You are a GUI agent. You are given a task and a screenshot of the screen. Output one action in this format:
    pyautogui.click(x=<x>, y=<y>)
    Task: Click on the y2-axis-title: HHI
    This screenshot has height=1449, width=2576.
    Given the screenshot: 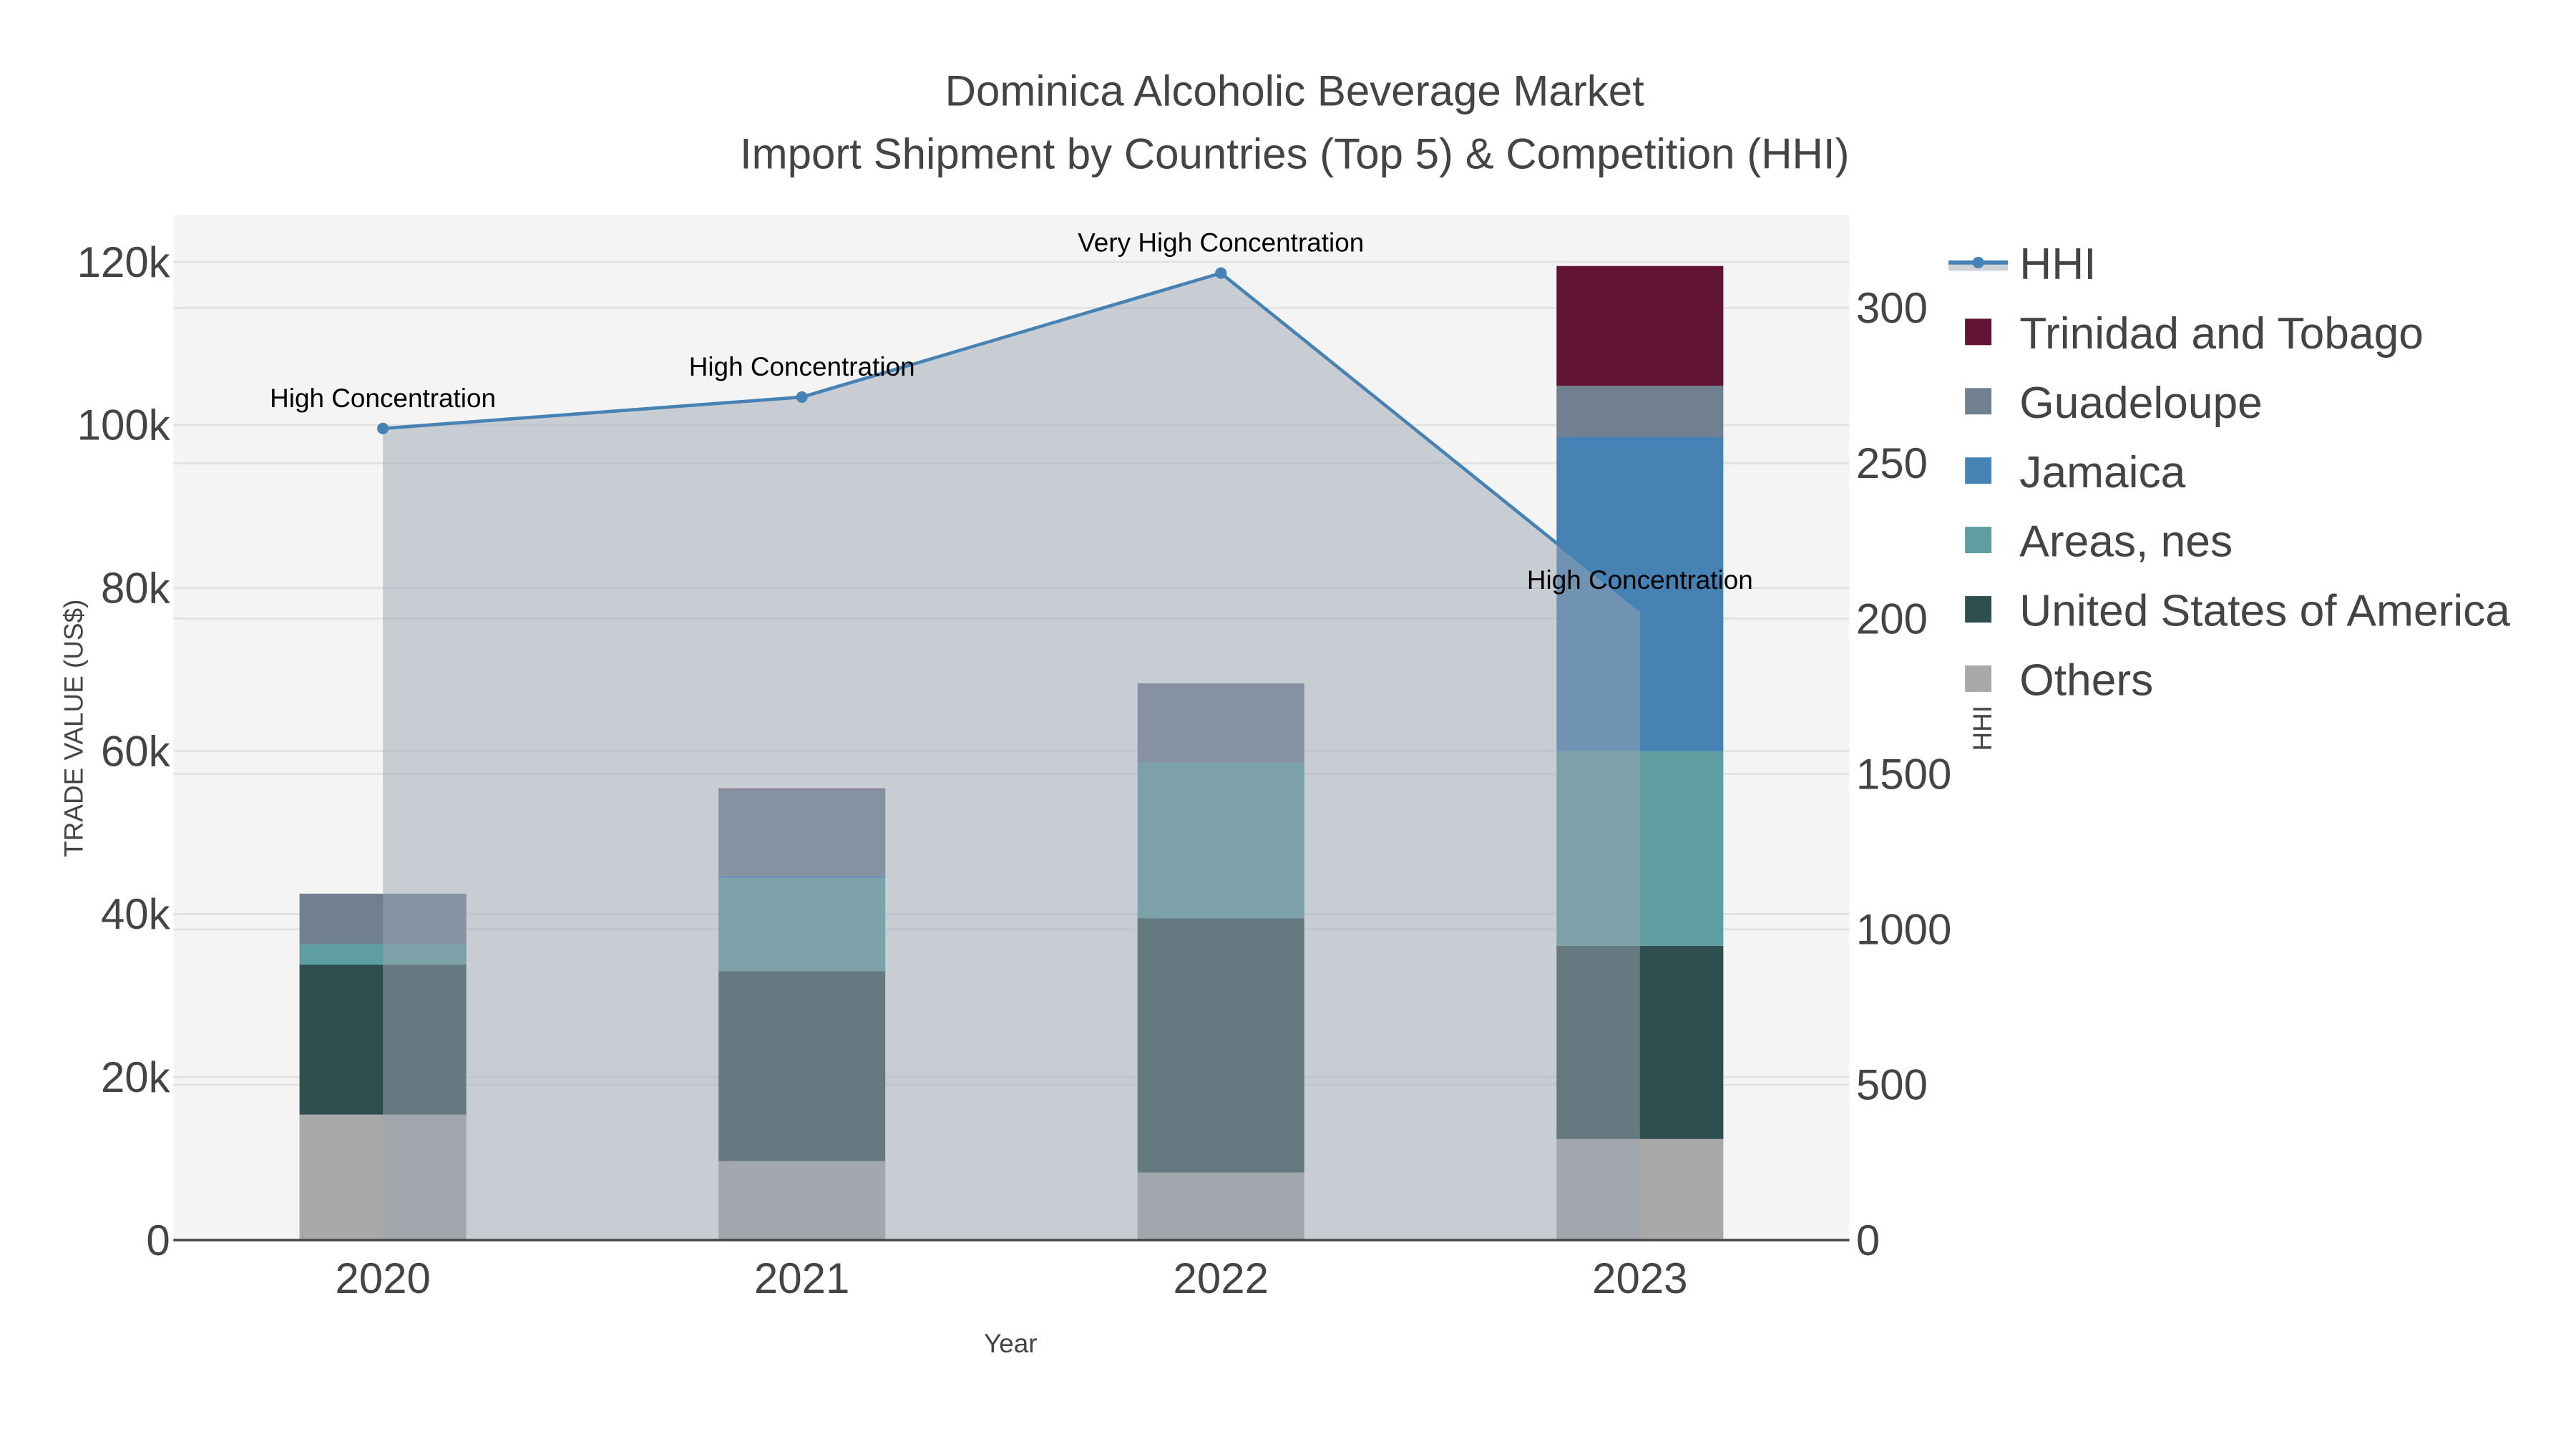 What is the action you would take?
    pyautogui.click(x=1982, y=728)
    